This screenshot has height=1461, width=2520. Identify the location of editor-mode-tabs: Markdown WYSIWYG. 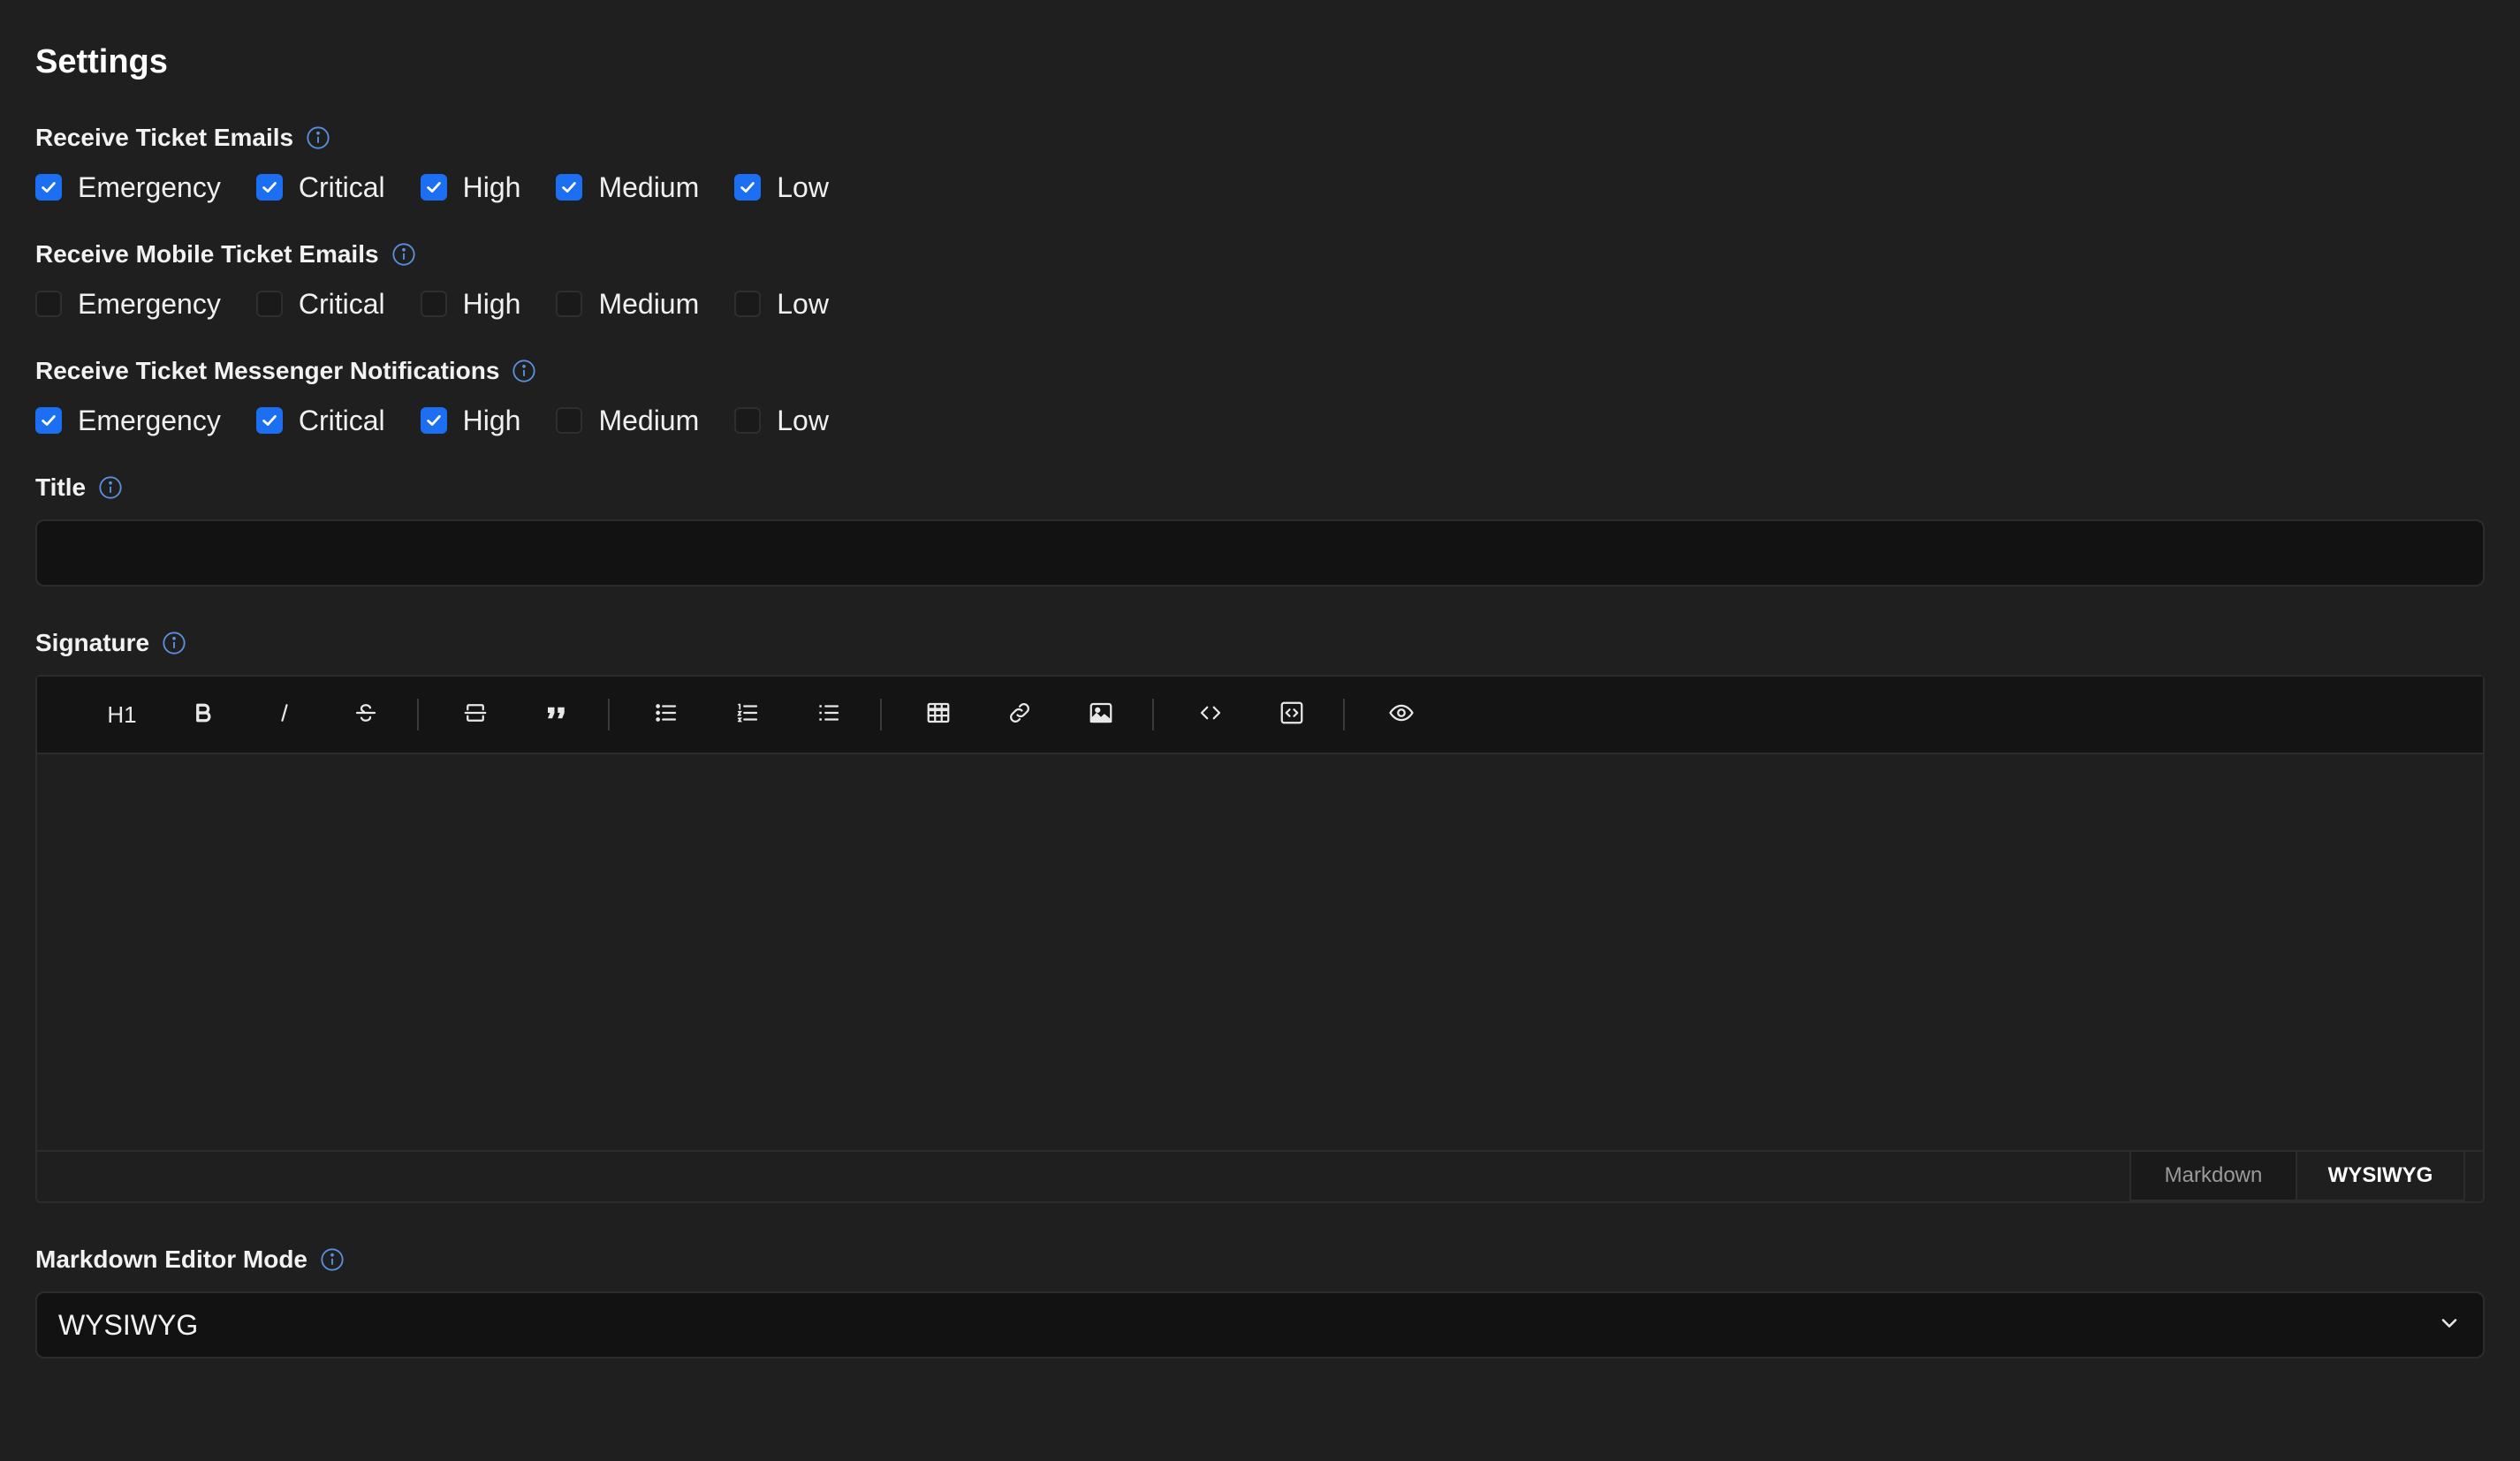
(2297, 1175).